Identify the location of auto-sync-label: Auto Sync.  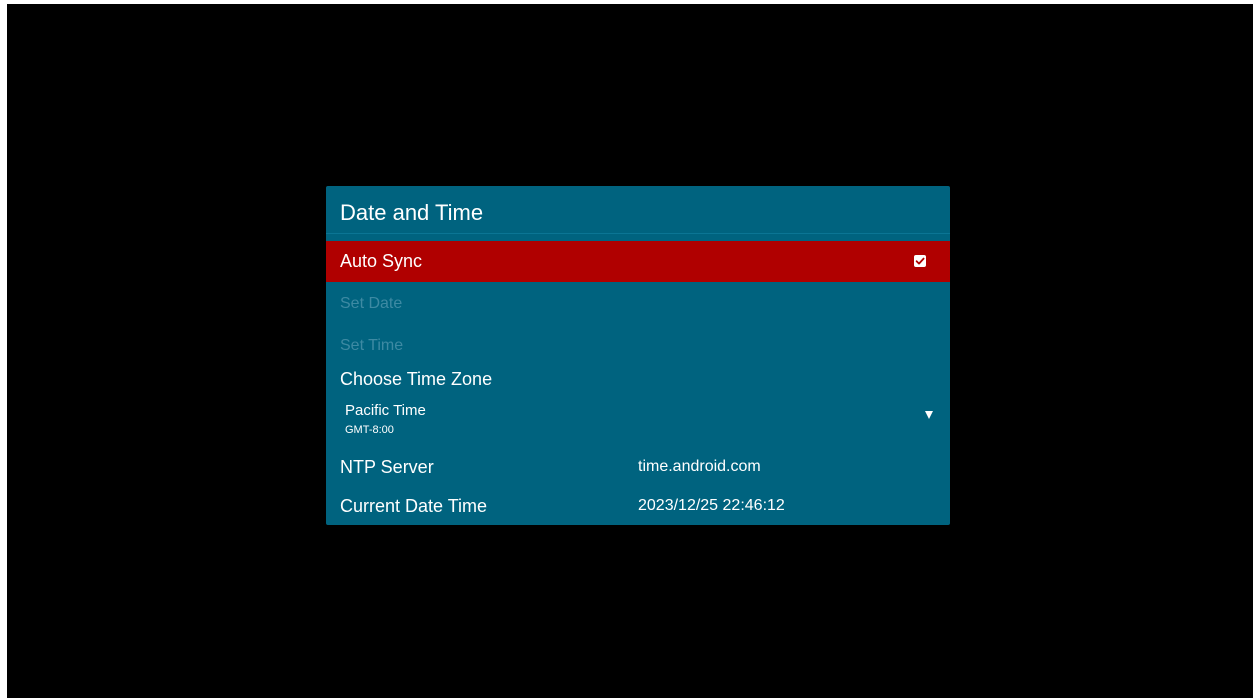
(381, 261).